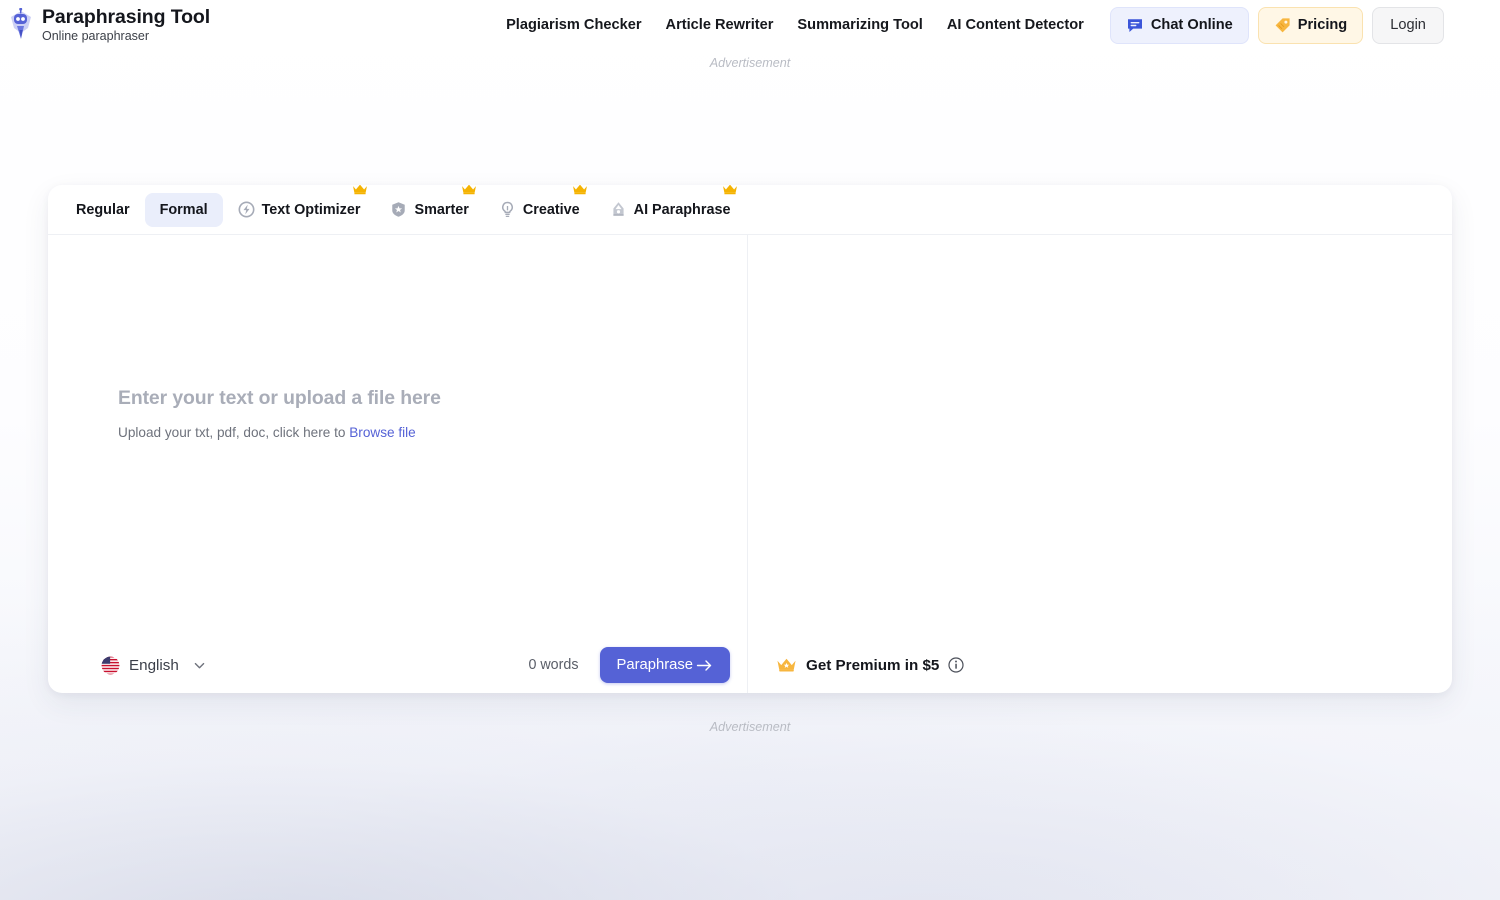  I want to click on chat-online-button: Chat Online, so click(1179, 25).